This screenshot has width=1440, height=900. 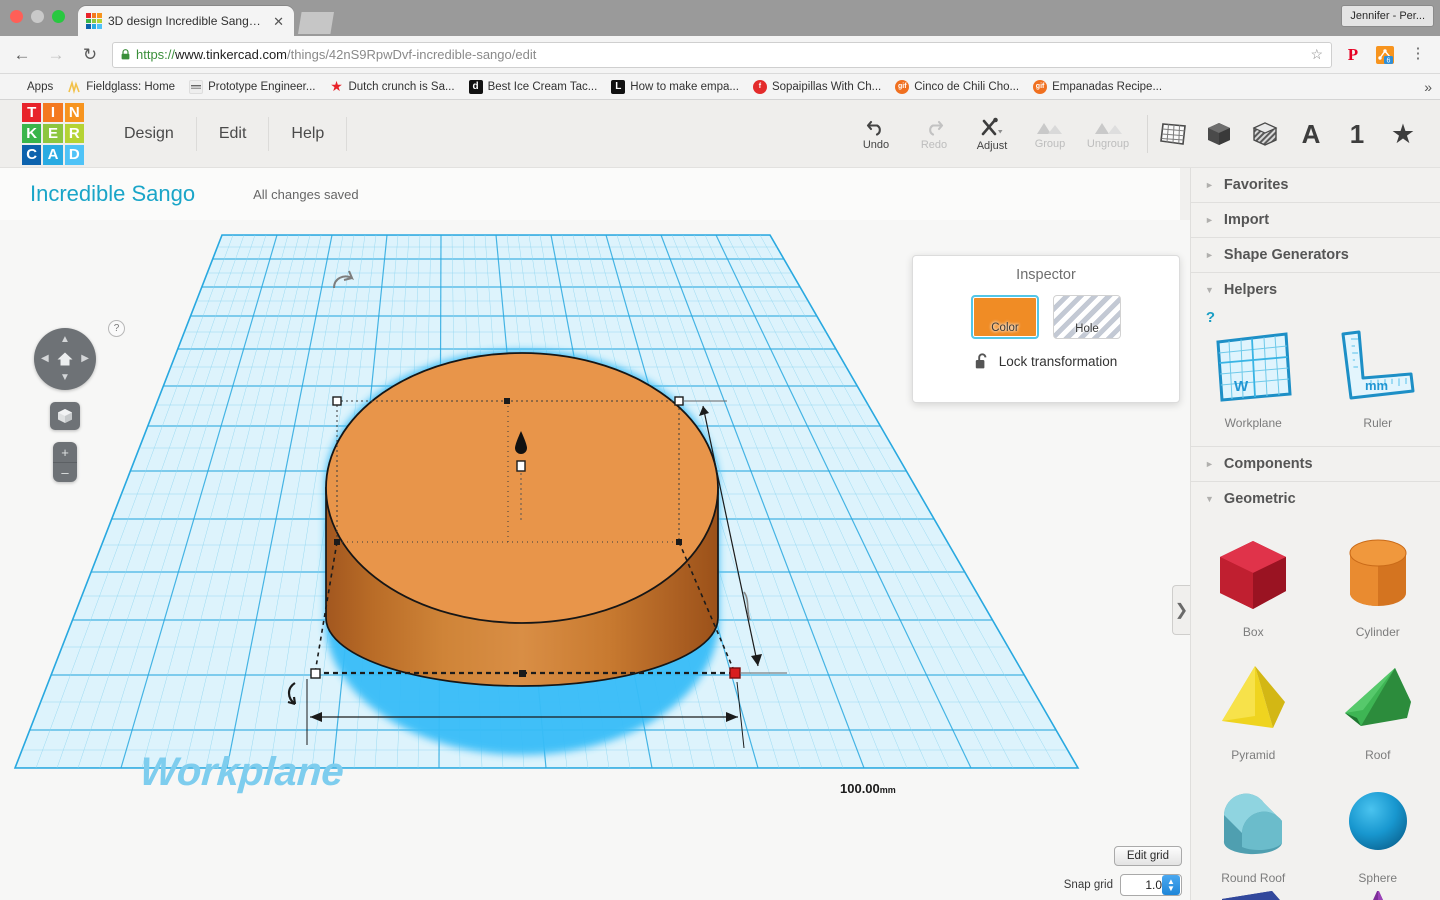 I want to click on menu-design: Design, so click(x=149, y=133).